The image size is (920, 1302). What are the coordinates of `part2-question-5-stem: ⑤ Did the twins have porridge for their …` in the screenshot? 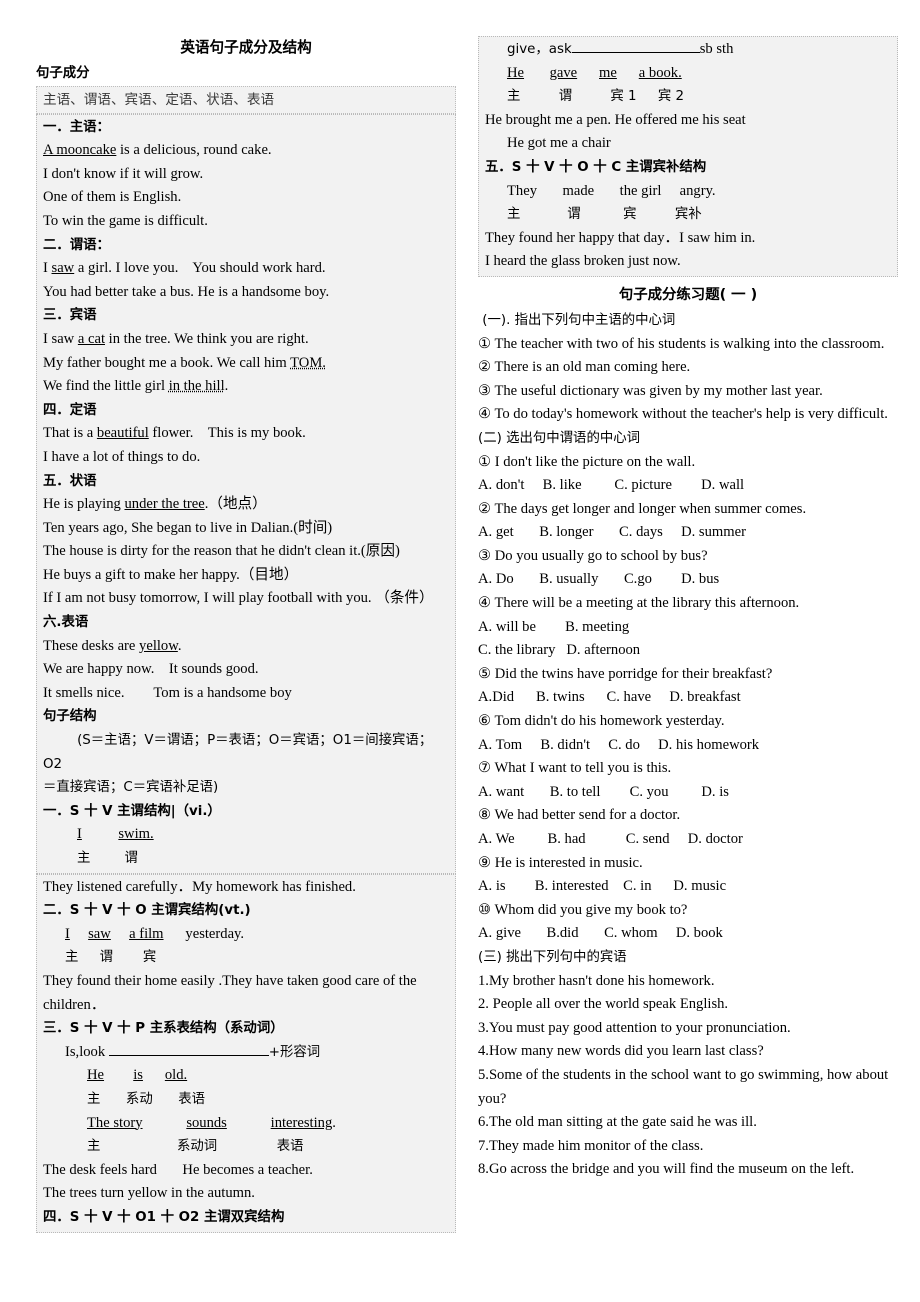 It's located at (625, 673).